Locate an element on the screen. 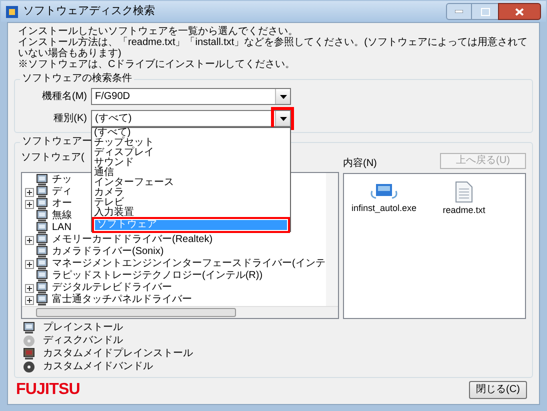 This screenshot has height=411, width=547. tree-item: チッ is located at coordinates (61, 180).